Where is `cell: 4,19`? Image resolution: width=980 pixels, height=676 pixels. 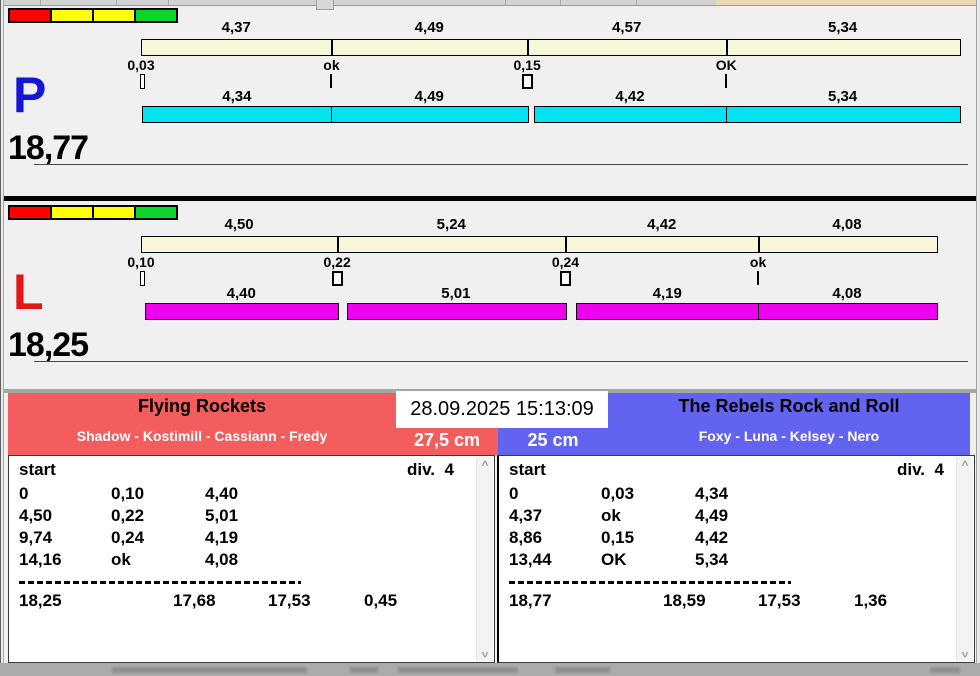 cell: 4,19 is located at coordinates (222, 537).